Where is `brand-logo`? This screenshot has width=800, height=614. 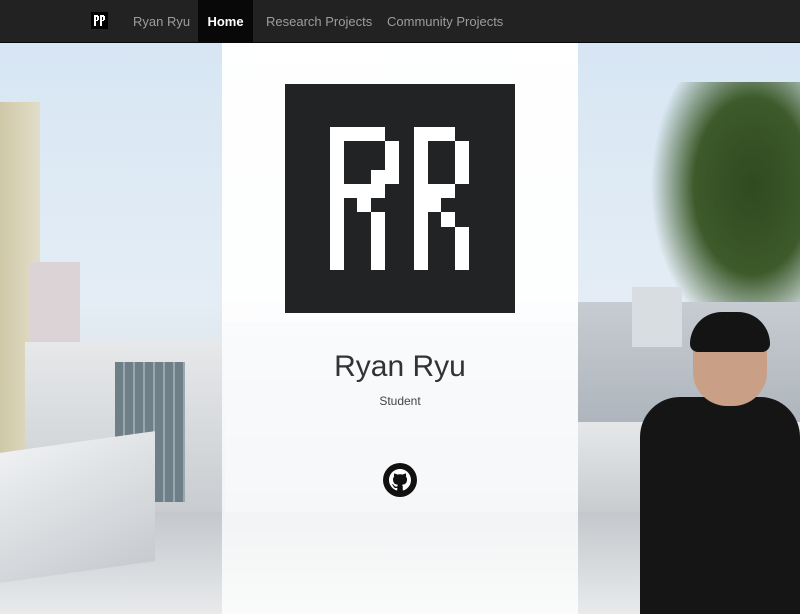
brand-logo is located at coordinates (99, 20).